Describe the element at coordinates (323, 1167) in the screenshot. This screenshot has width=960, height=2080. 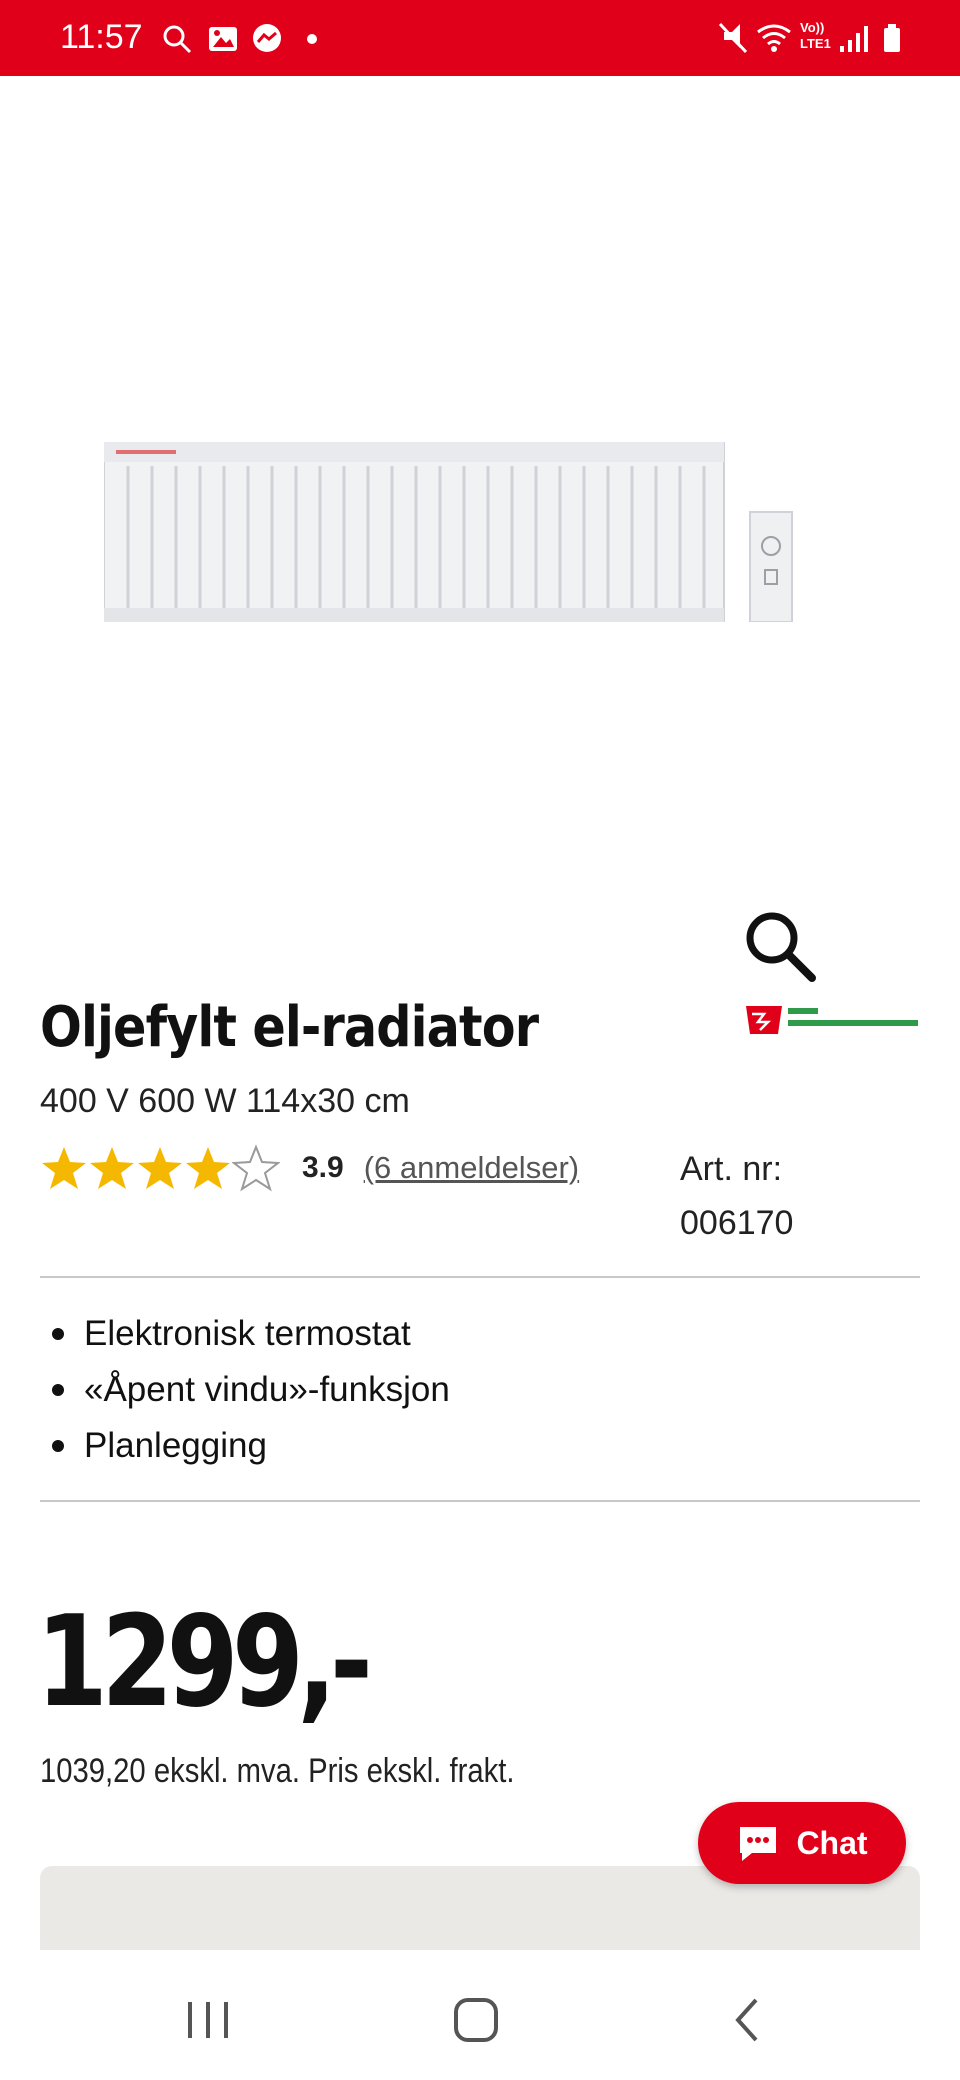
I see `rating-value: 3.9` at that location.